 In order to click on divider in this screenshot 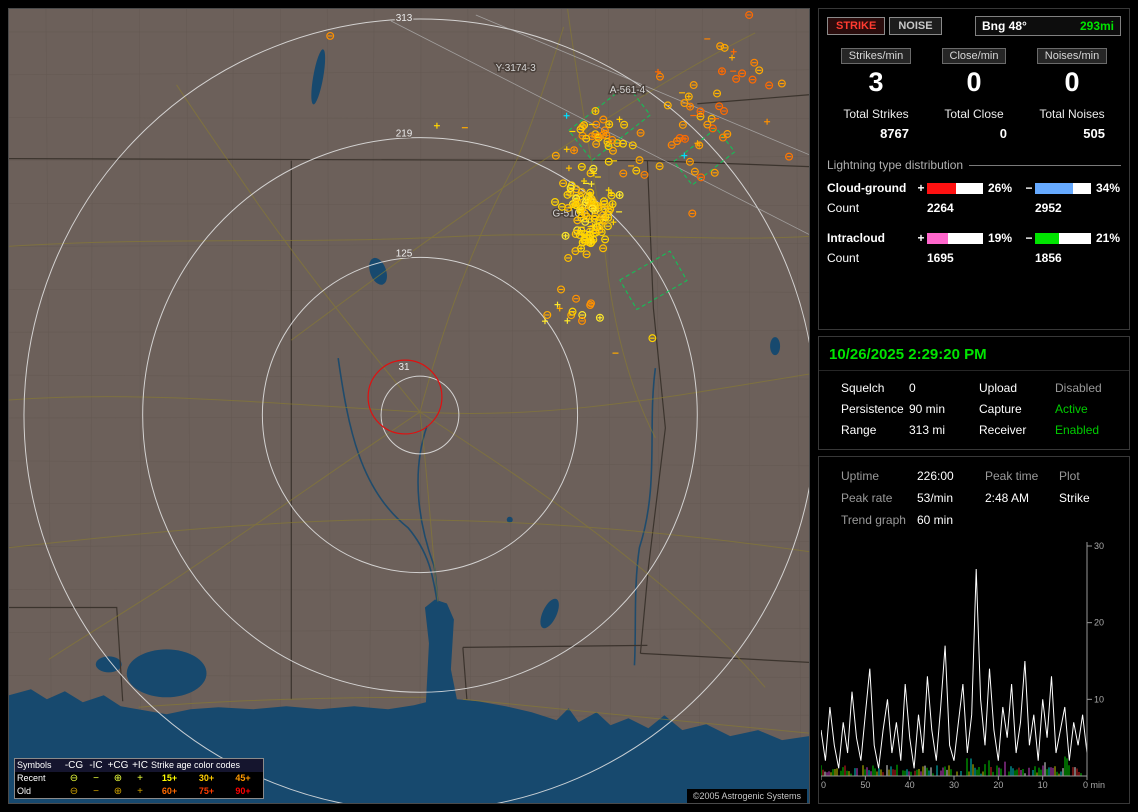, I will do `click(1045, 165)`.